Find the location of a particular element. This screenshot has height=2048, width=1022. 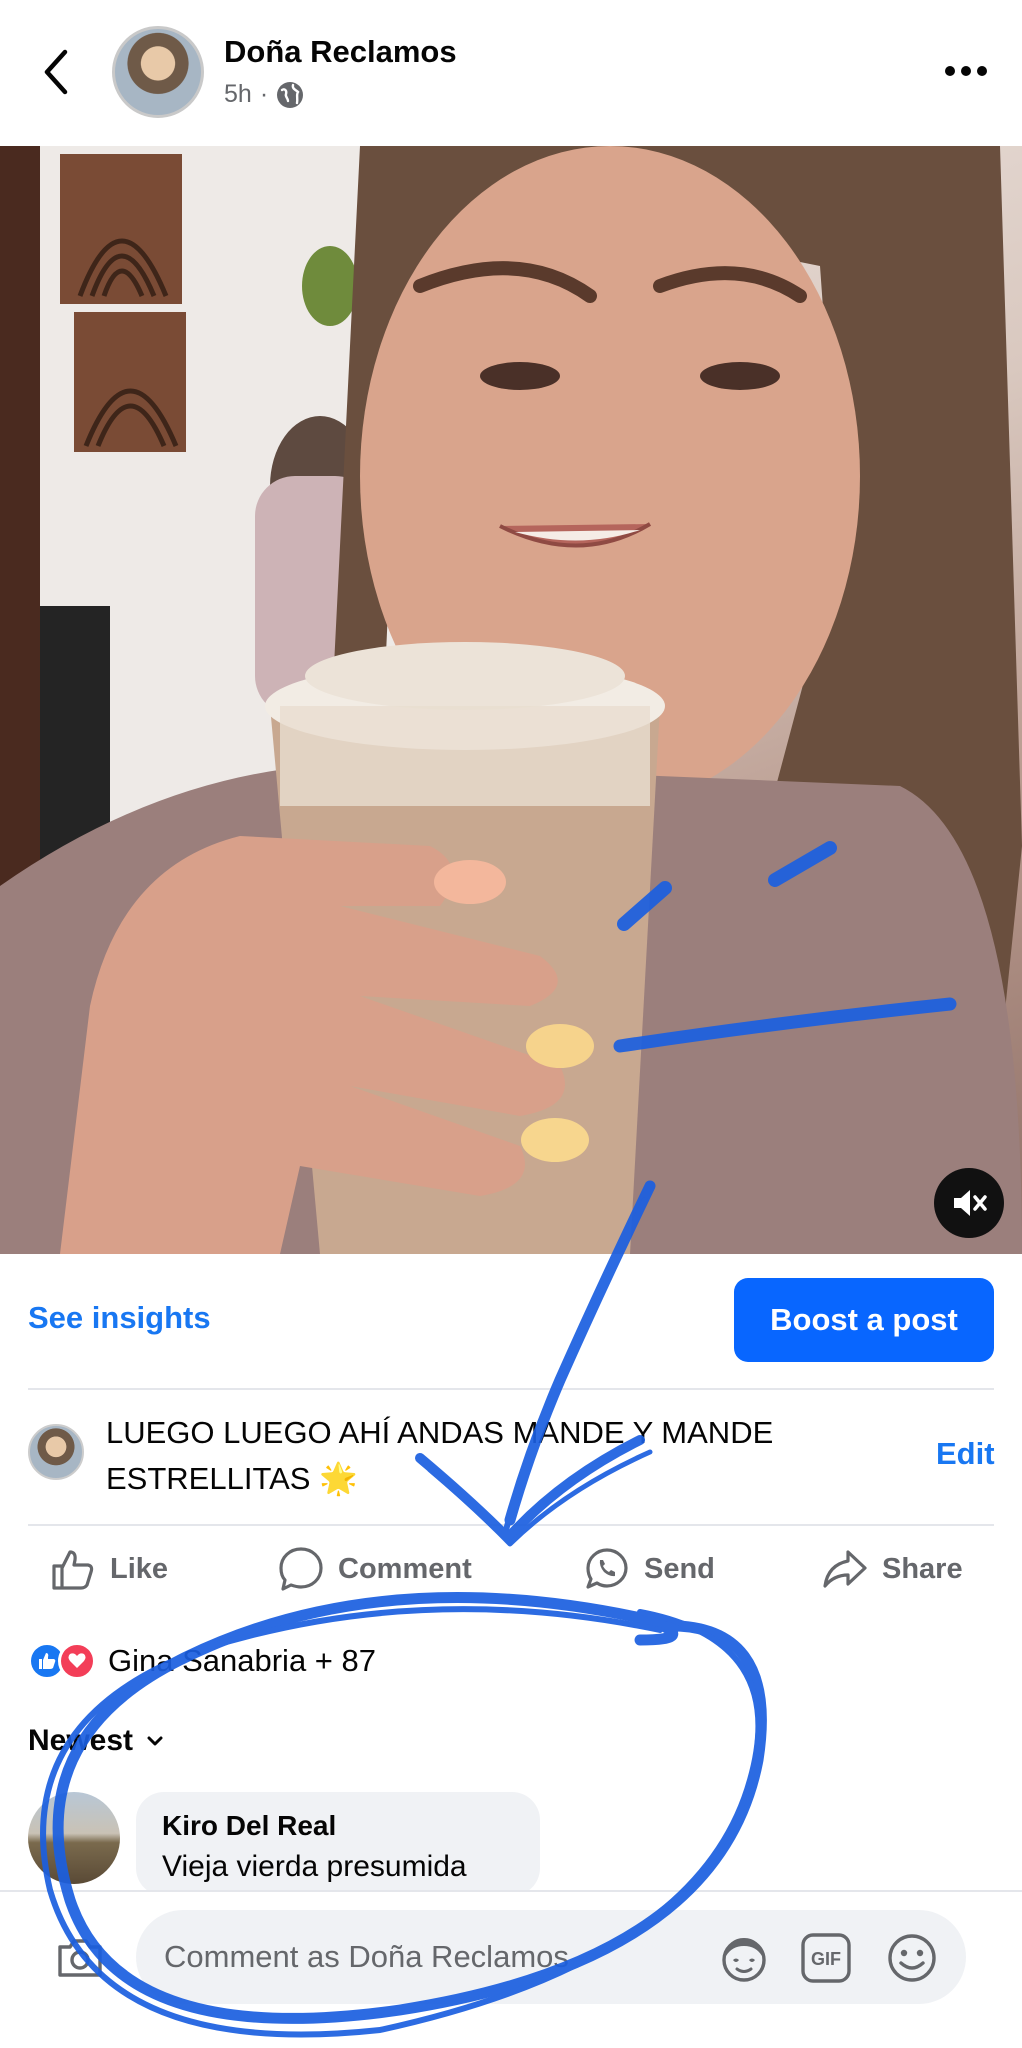

reactions-summary: Gina Sanabria + 87 is located at coordinates (202, 1661).